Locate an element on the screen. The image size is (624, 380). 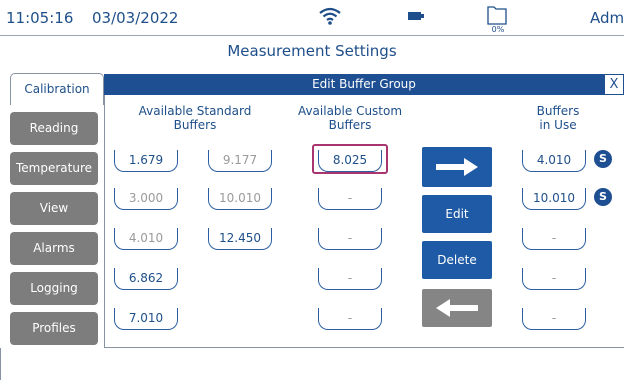
standard-buffer-slot: 1.679 is located at coordinates (146, 161).